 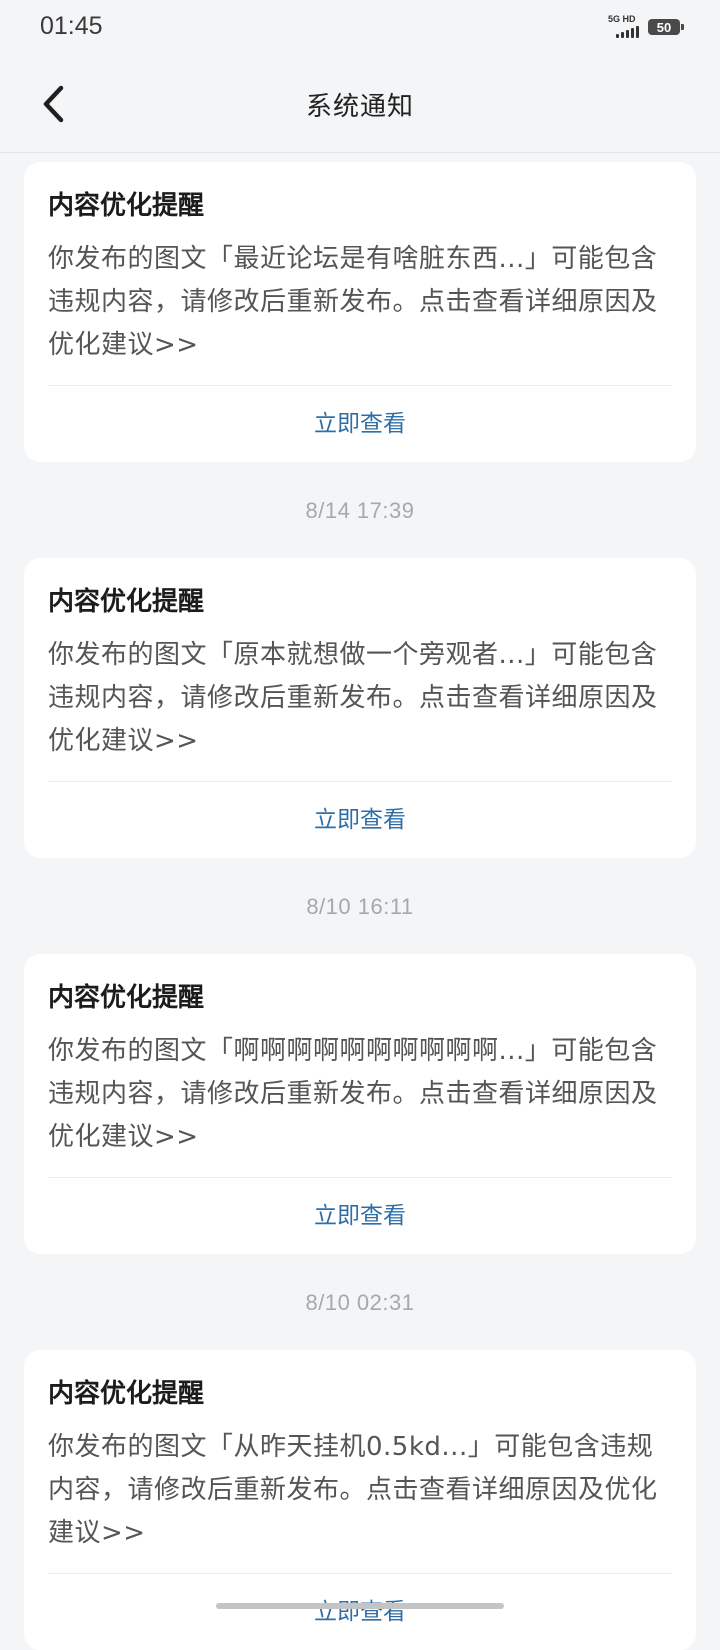 I want to click on timestamp: 8/10 16:11, so click(x=360, y=906).